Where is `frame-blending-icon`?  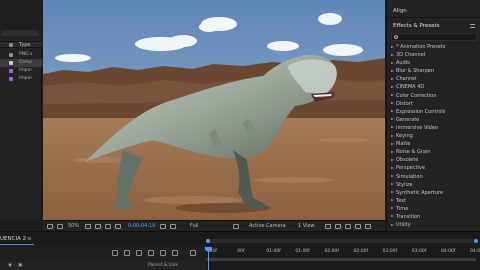
frame-blending-icon is located at coordinates (151, 253).